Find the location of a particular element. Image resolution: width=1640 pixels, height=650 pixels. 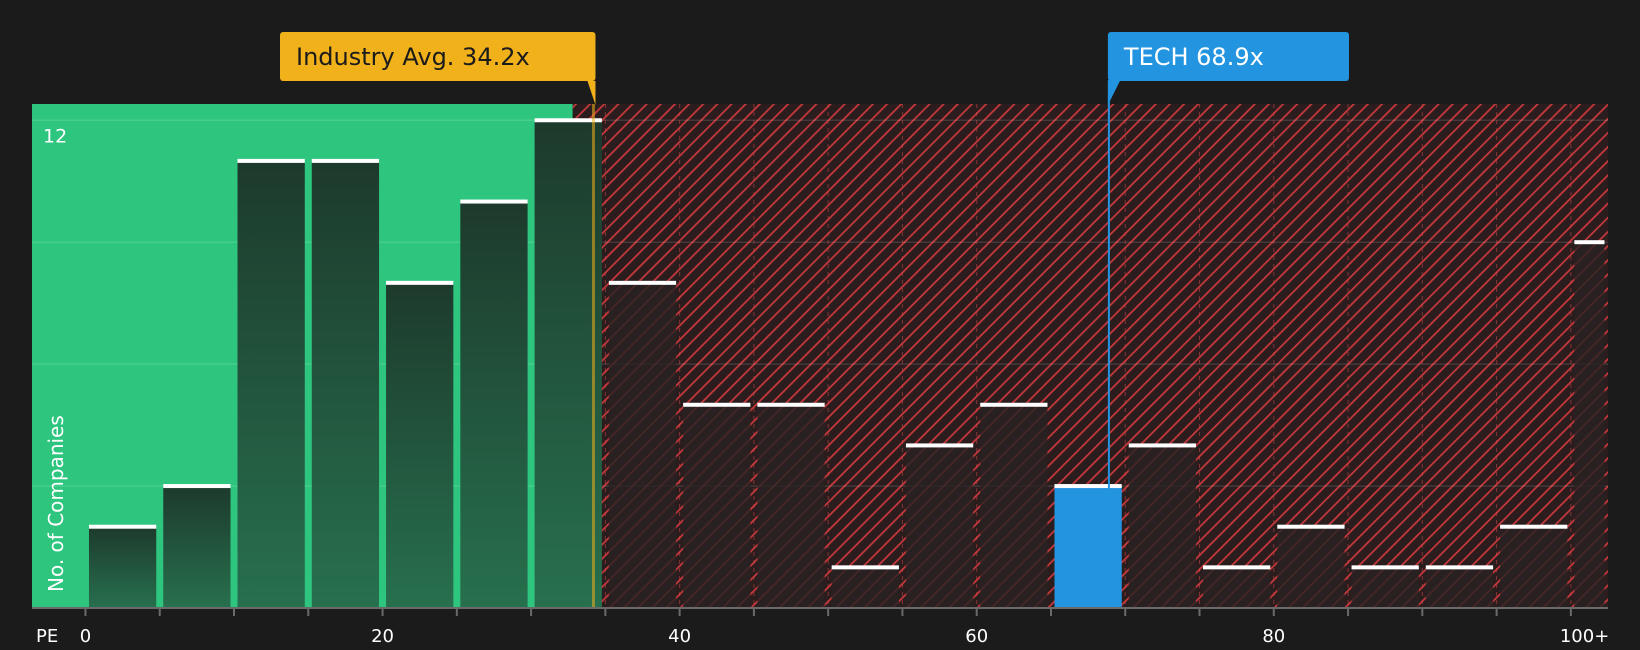

x-tick-label: 100+ is located at coordinates (1584, 636).